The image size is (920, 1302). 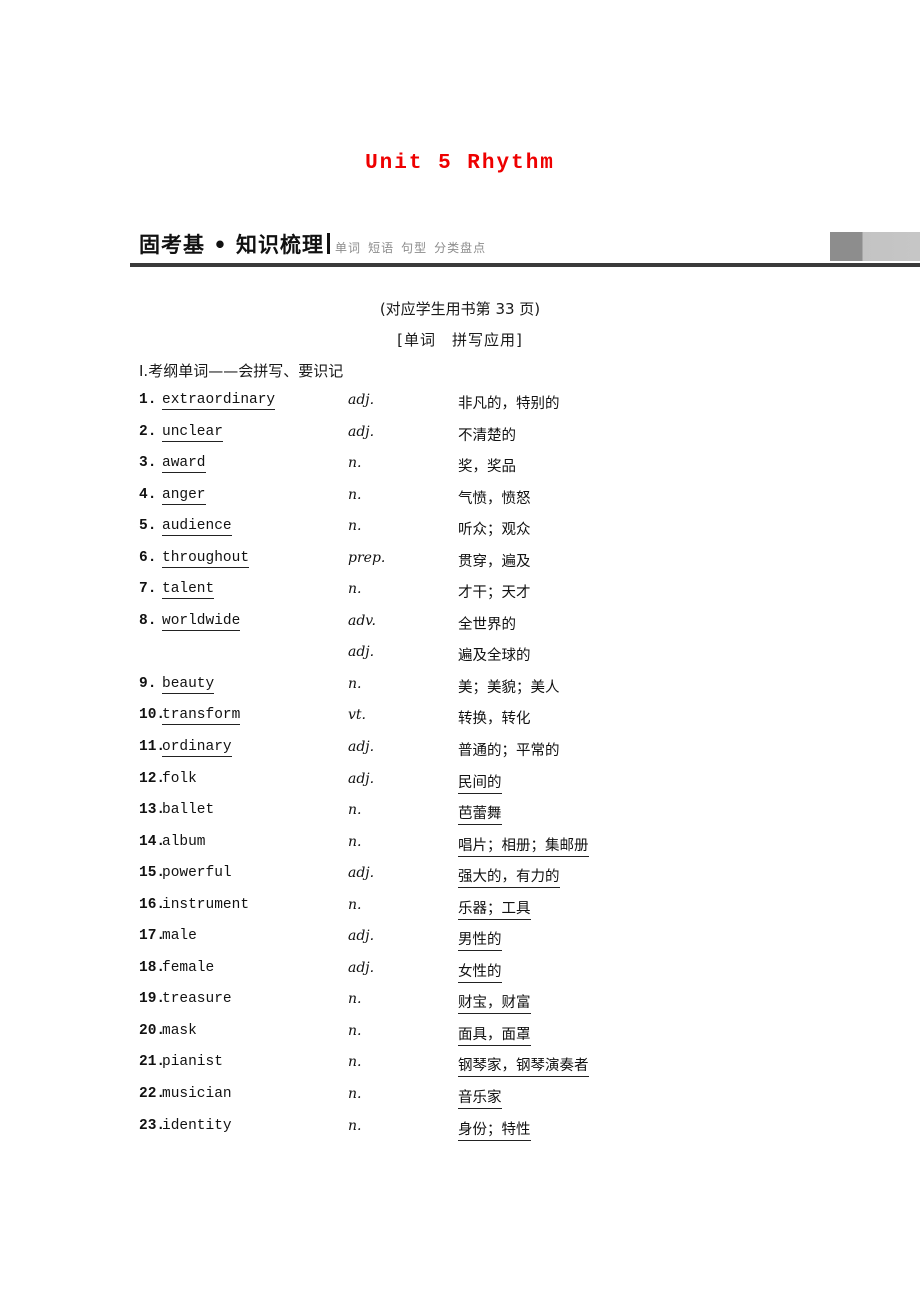 I want to click on banner-horizontal-rule, so click(x=525, y=265).